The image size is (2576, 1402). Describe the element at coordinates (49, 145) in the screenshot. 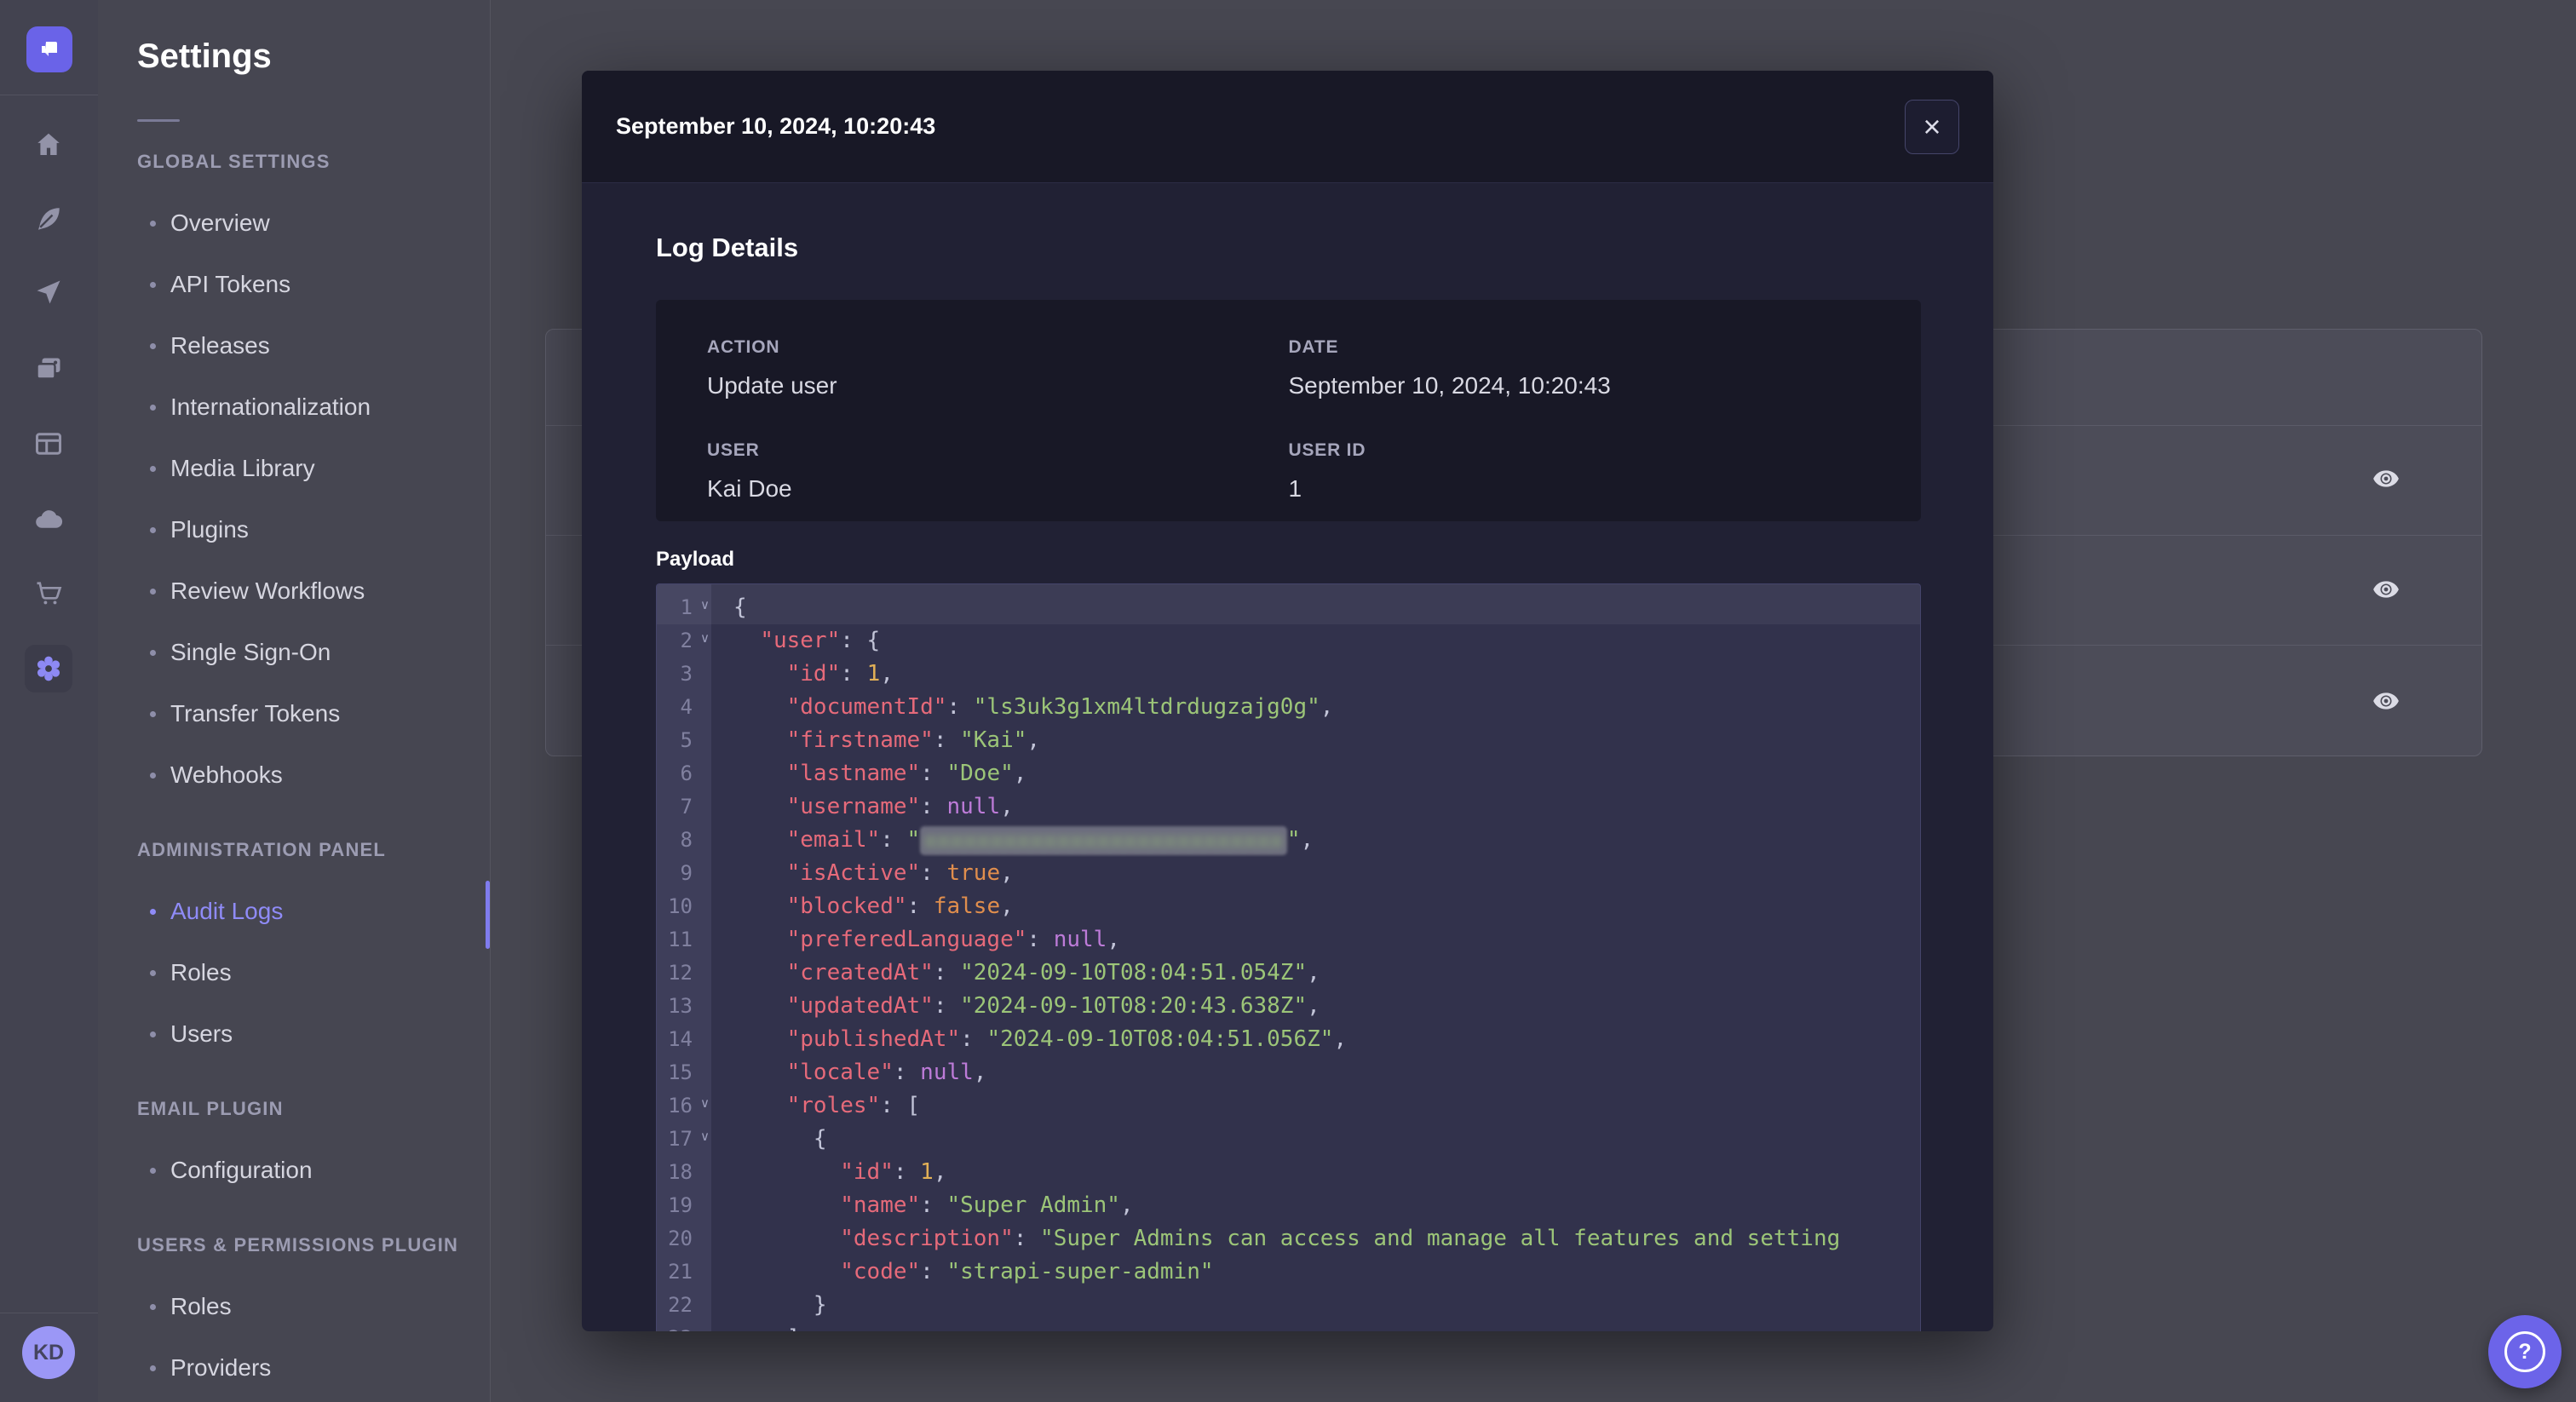

I see `home-icon` at that location.